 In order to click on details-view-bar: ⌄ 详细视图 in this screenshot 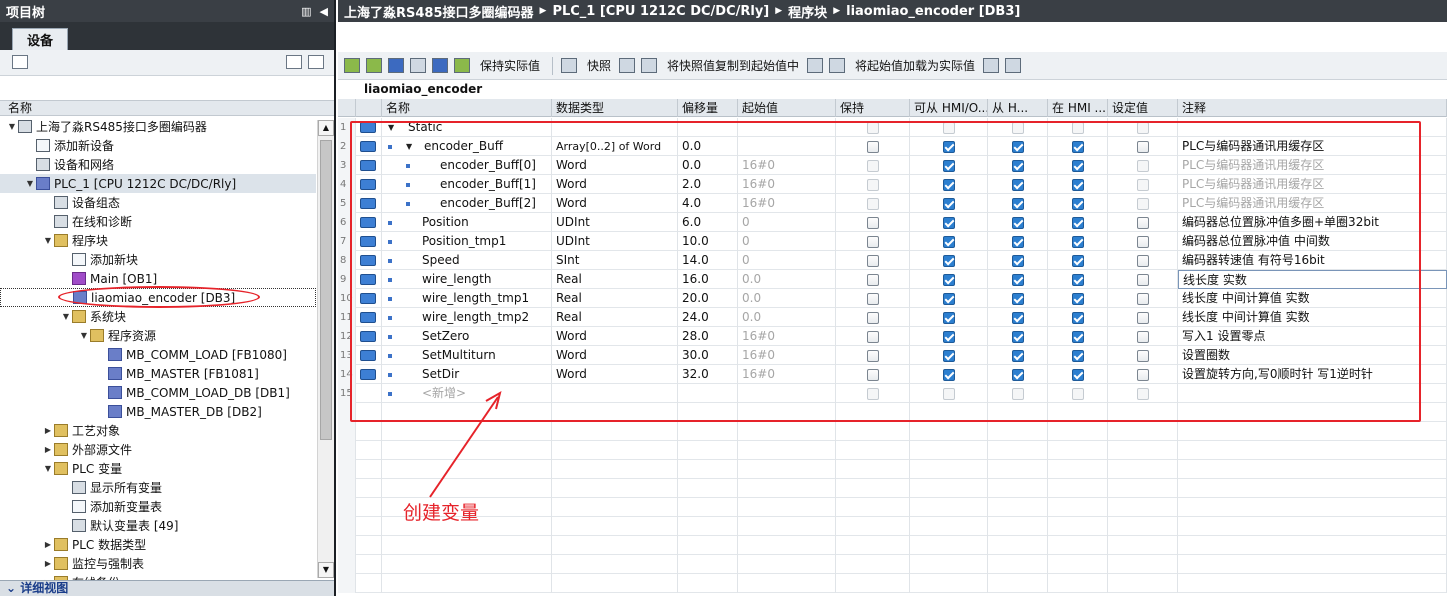, I will do `click(167, 588)`.